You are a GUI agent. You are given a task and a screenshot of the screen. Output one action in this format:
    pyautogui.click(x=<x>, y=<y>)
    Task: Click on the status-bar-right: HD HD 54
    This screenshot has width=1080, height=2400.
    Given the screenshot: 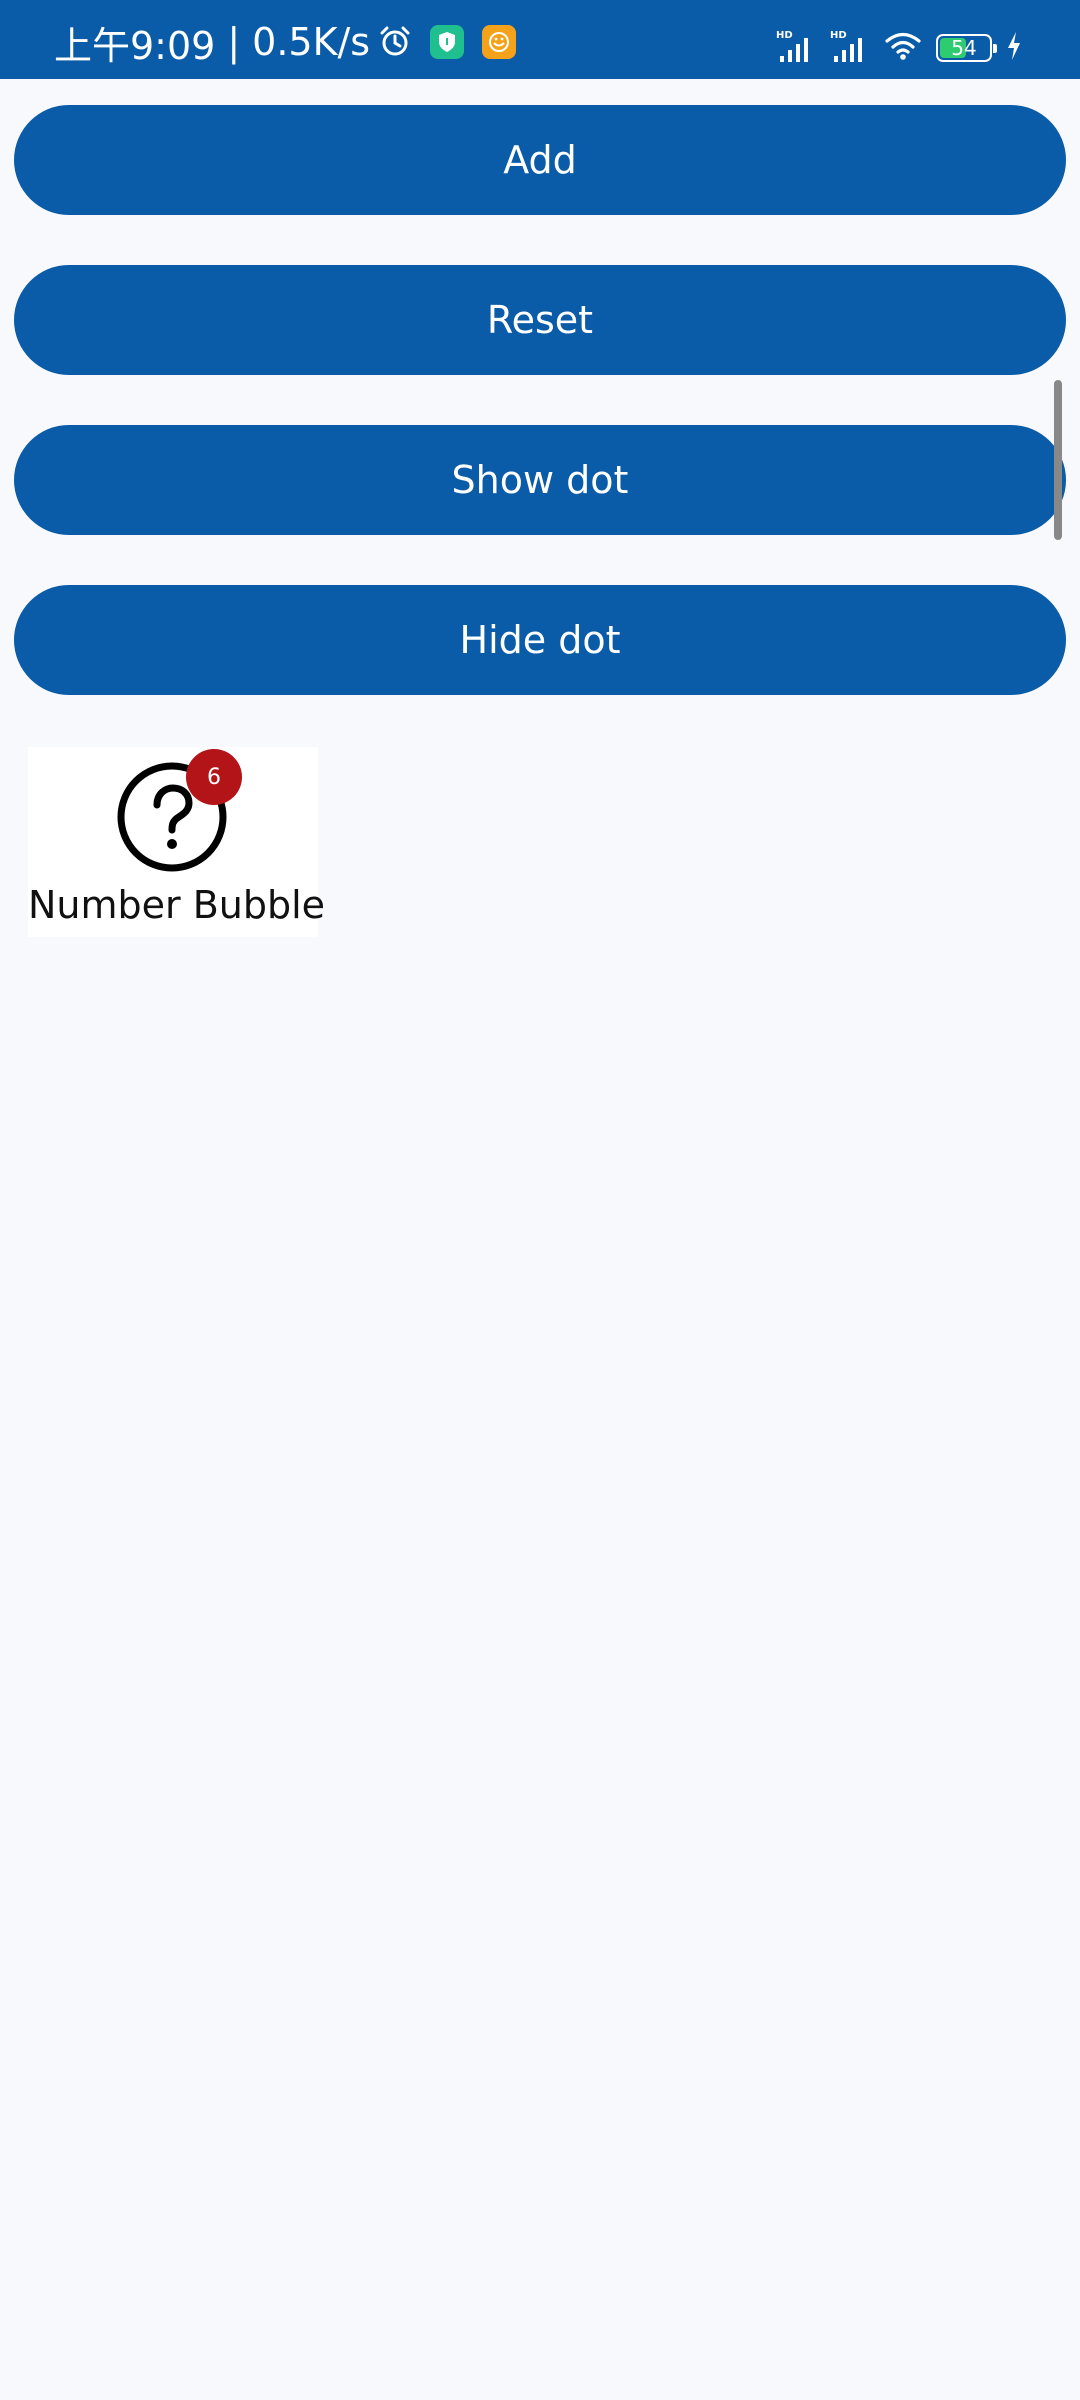 What is the action you would take?
    pyautogui.click(x=899, y=48)
    